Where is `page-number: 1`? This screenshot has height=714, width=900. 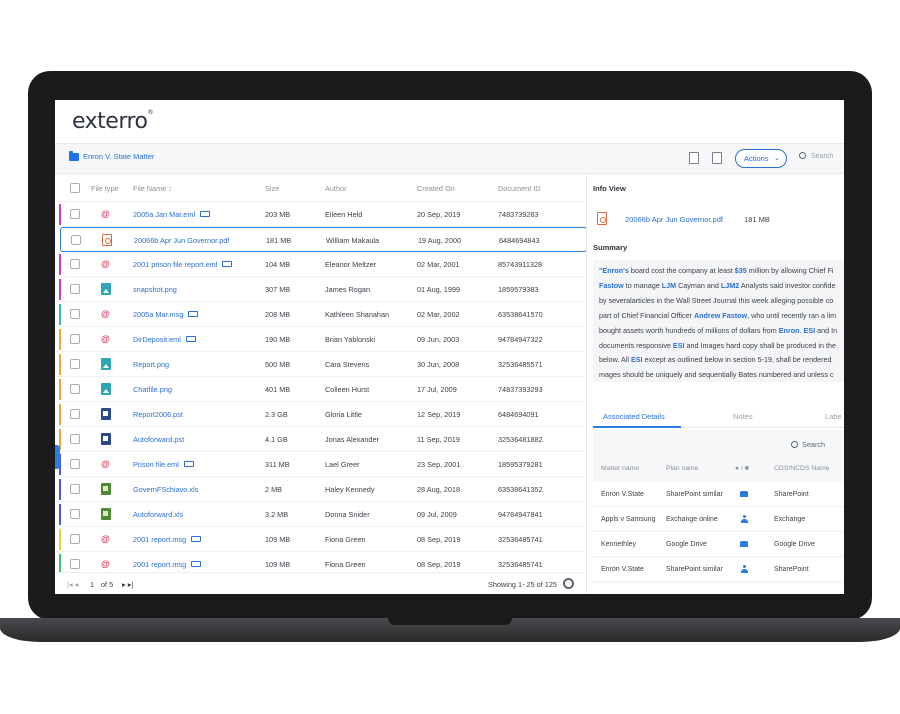
page-number: 1 is located at coordinates (92, 584).